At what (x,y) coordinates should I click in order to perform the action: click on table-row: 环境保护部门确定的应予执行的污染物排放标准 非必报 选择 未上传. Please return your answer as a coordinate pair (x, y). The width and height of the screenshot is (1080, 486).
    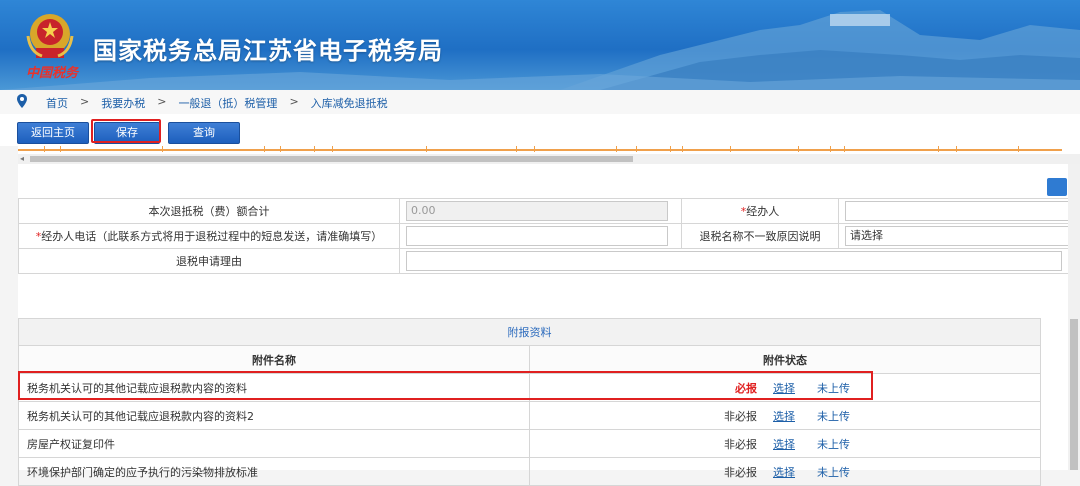
    Looking at the image, I should click on (529, 471).